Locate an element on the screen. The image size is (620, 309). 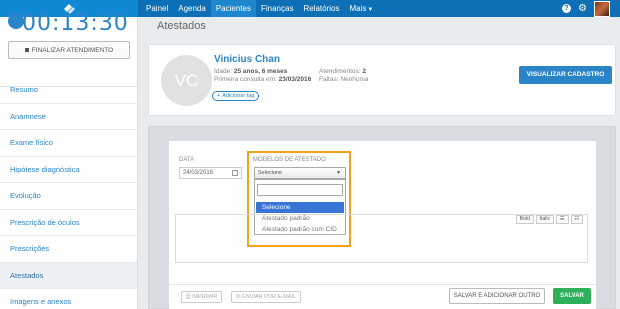
top-actions: ? ⚙ is located at coordinates (586, 8).